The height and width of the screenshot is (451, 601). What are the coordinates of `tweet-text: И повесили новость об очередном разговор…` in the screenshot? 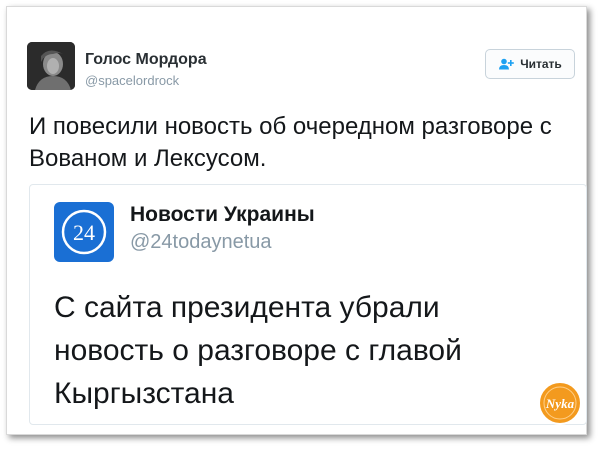 It's located at (290, 142).